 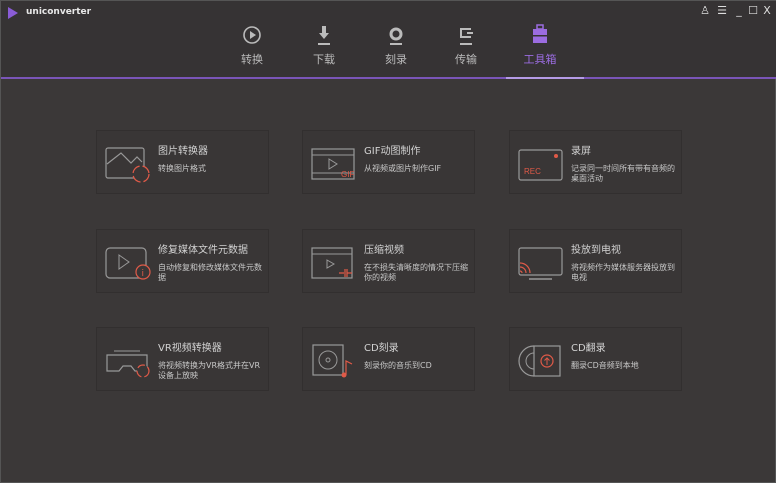 What do you see at coordinates (252, 45) in the screenshot?
I see `tab-convert: 转换` at bounding box center [252, 45].